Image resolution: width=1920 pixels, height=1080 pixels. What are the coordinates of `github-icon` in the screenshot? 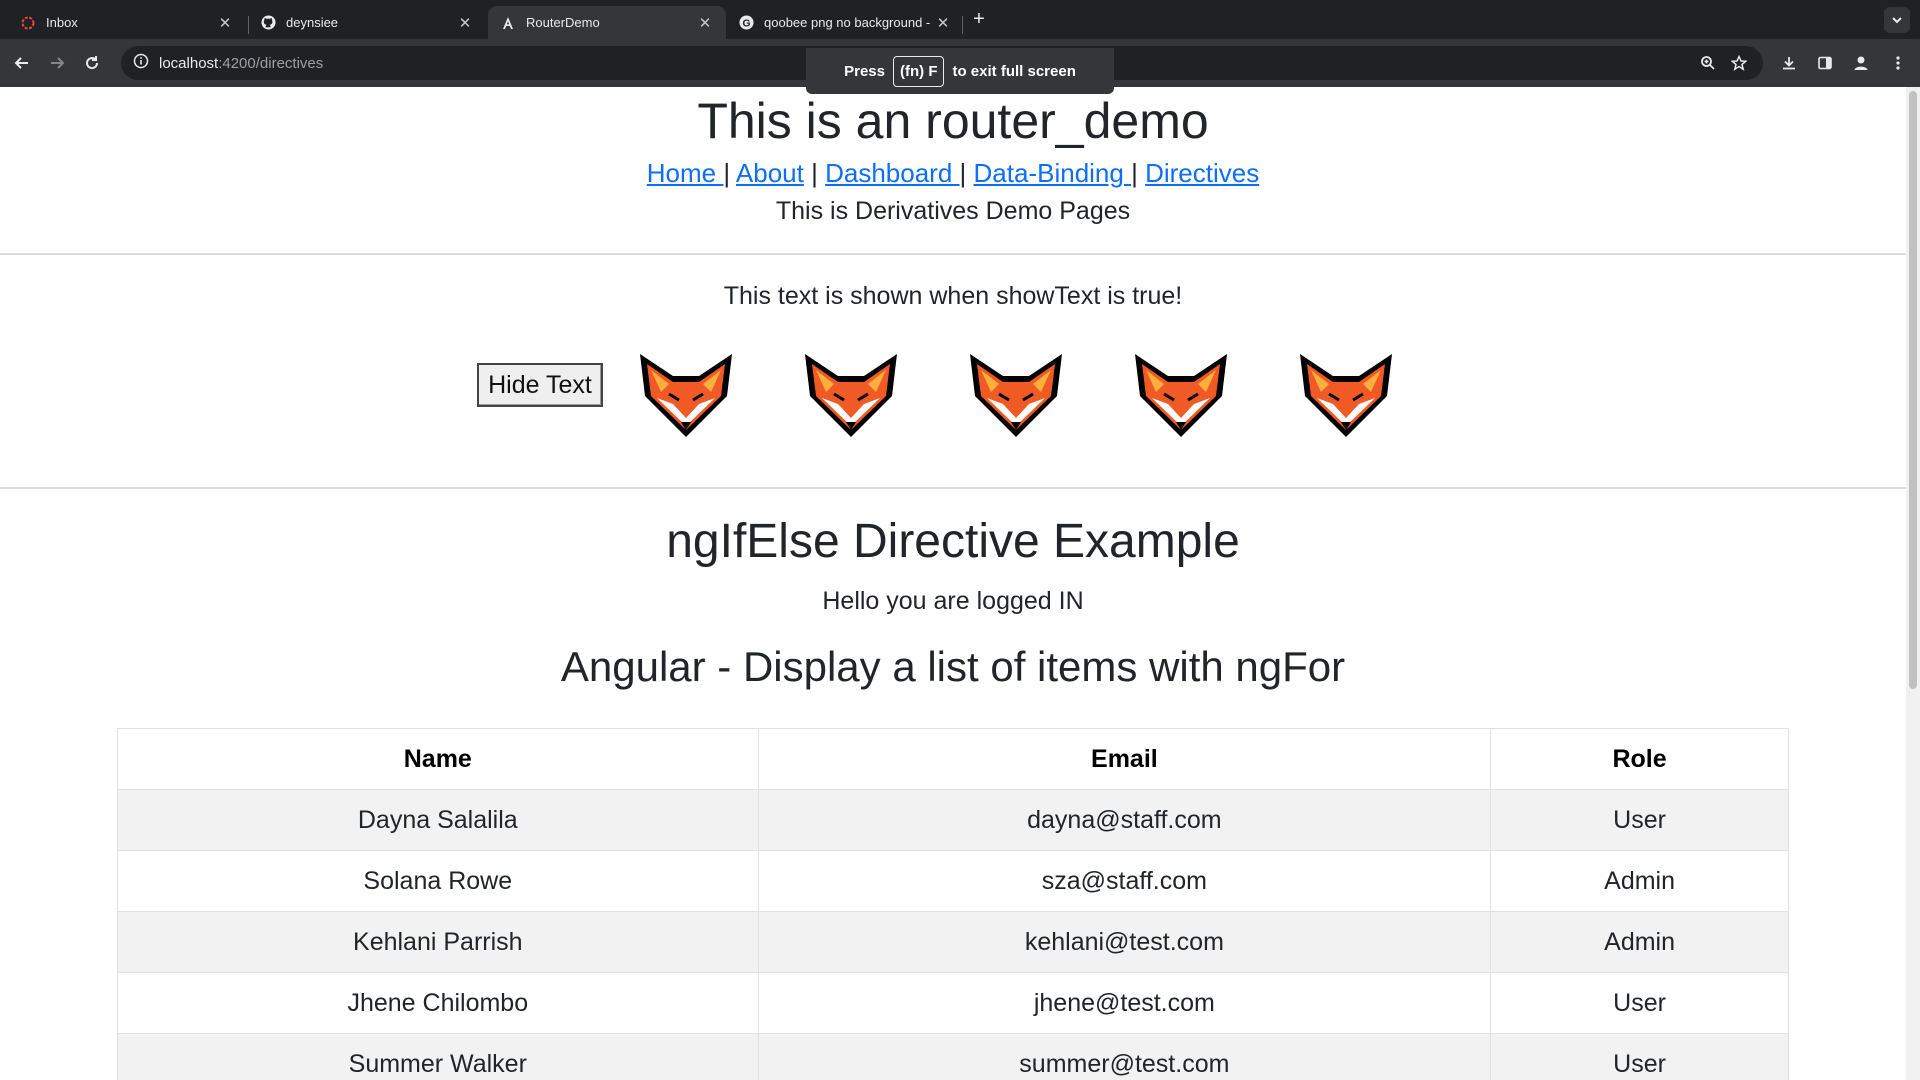 It's located at (268, 23).